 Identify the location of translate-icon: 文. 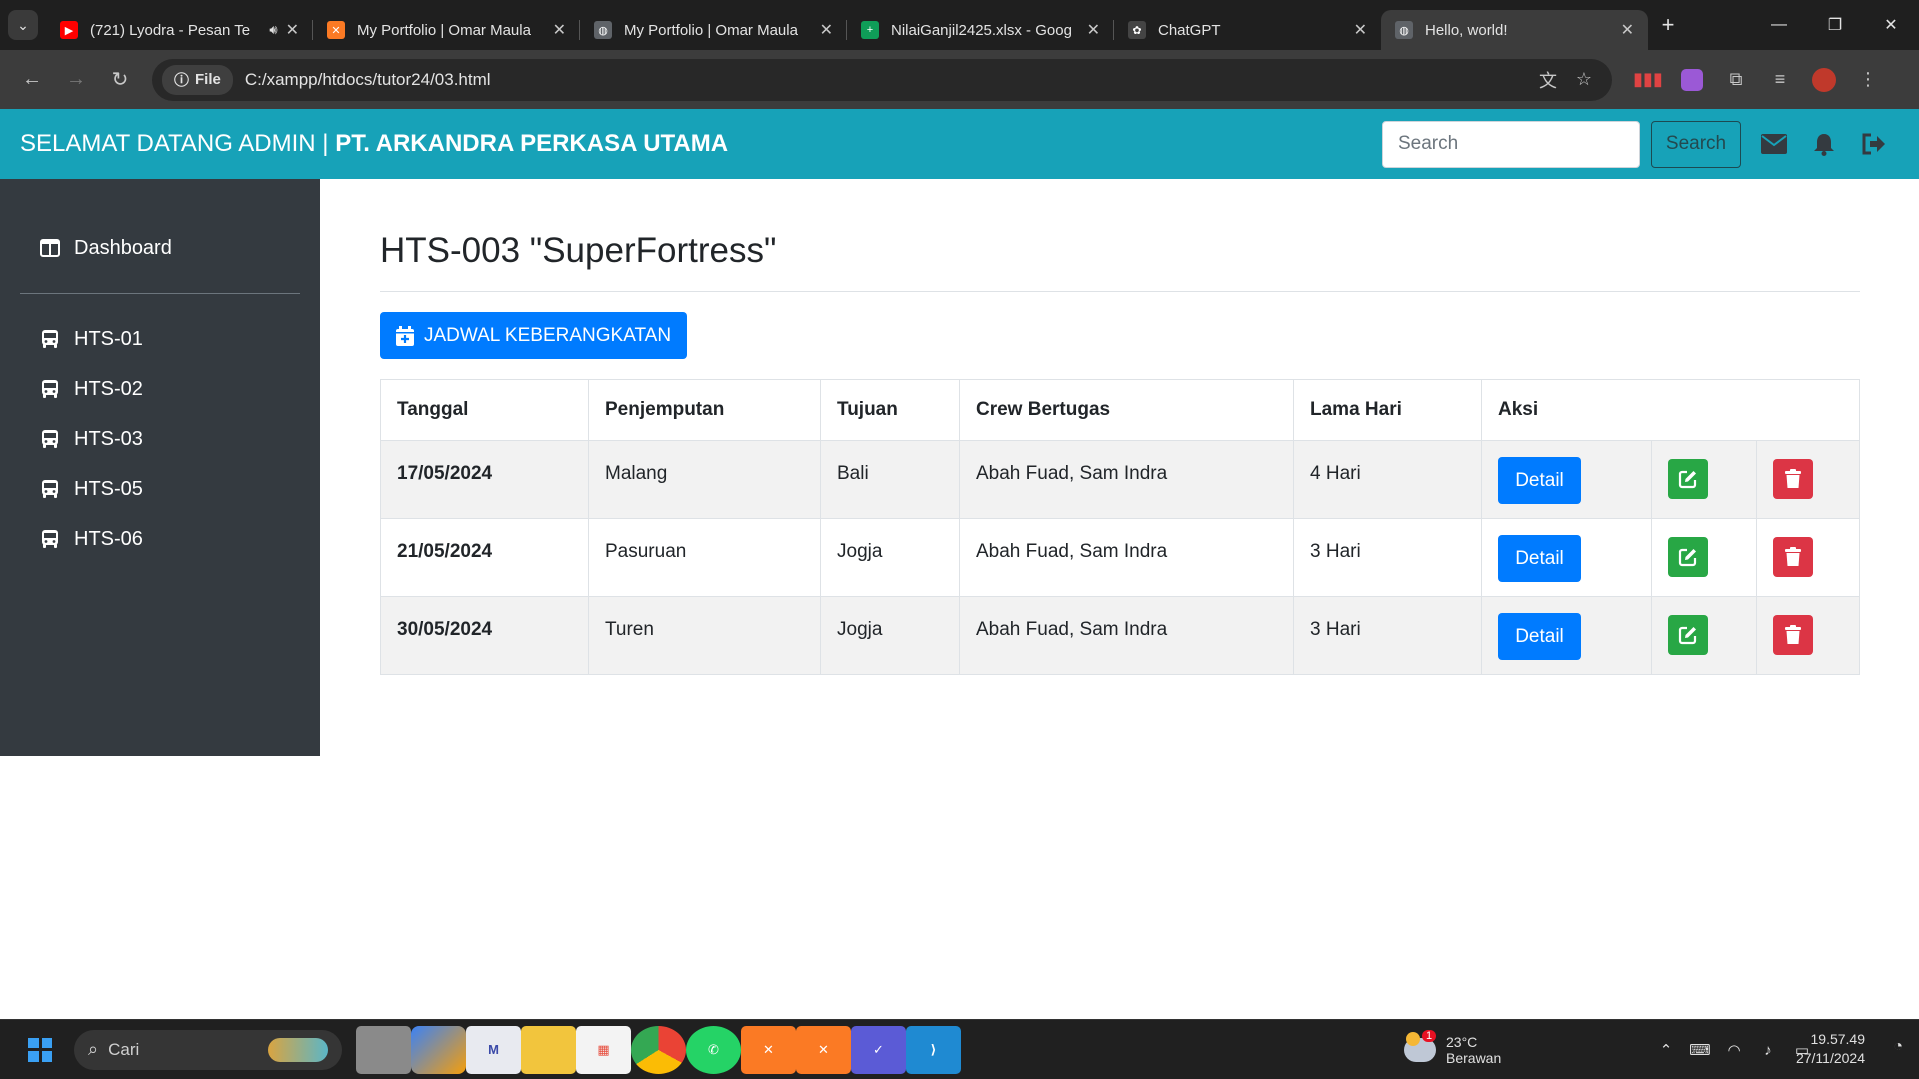
(1548, 80).